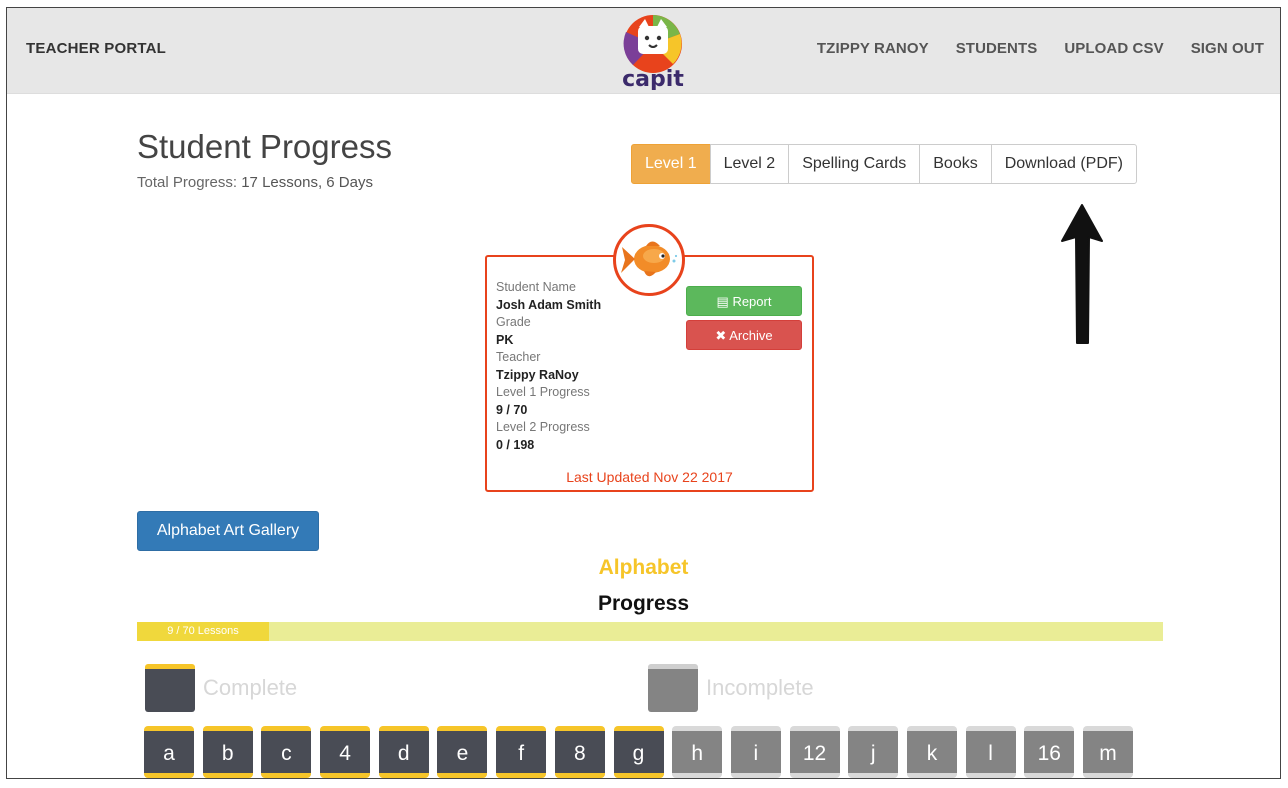 This screenshot has height=788, width=1288. What do you see at coordinates (1049, 752) in the screenshot?
I see `lesson-tile: 16` at bounding box center [1049, 752].